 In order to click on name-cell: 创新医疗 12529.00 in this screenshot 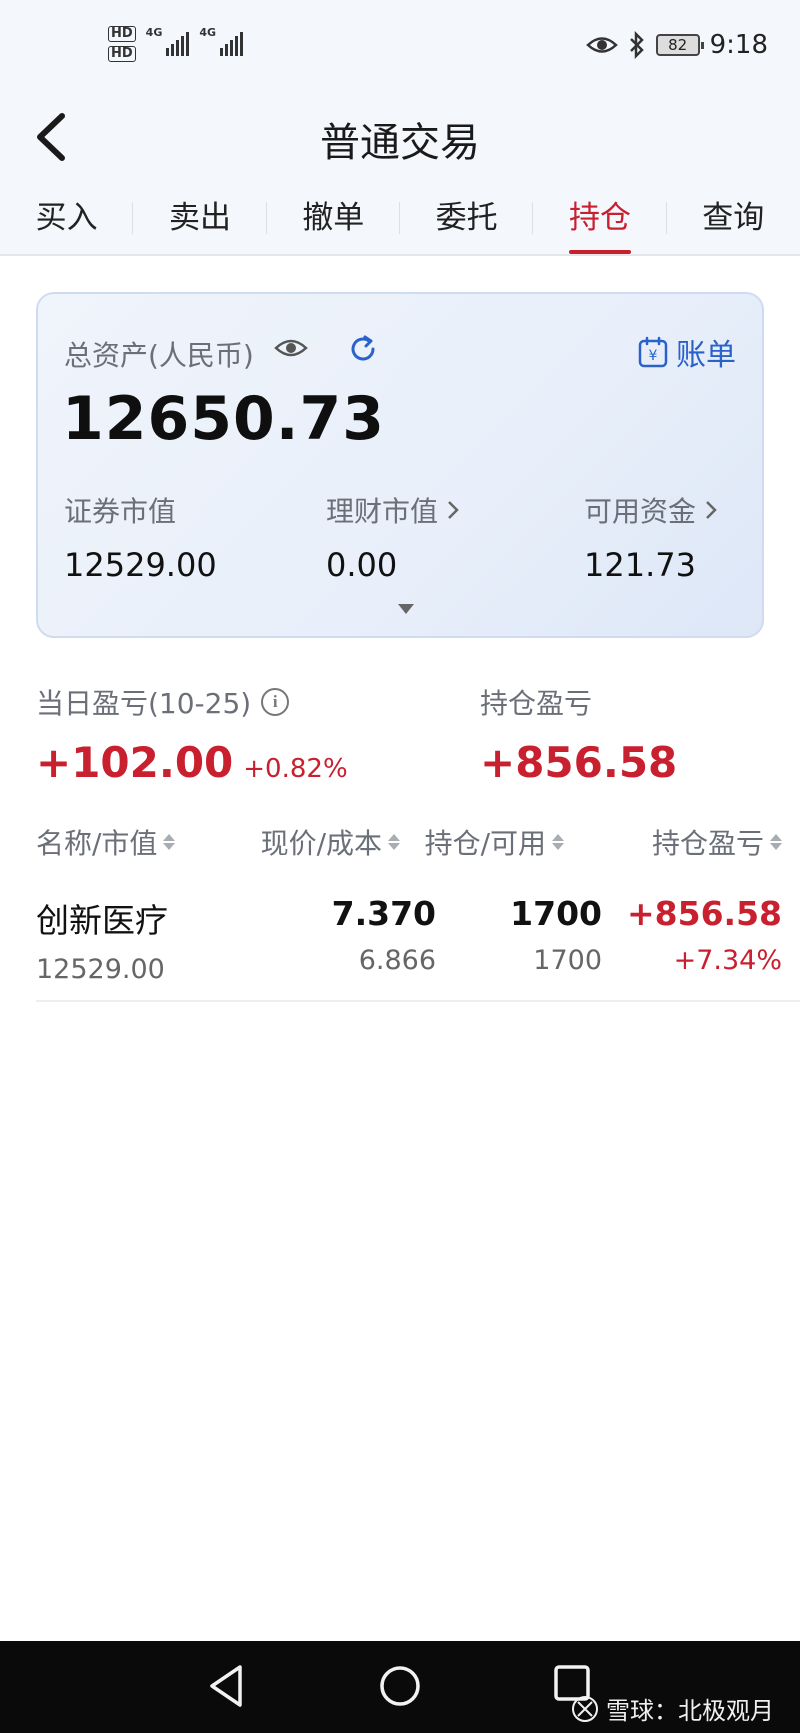, I will do `click(102, 939)`.